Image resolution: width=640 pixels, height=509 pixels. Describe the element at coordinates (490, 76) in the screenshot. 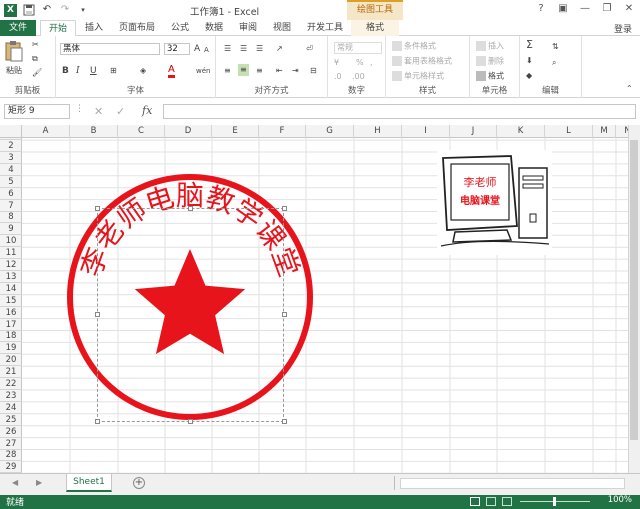

I see `format-cells-button: 格式` at that location.